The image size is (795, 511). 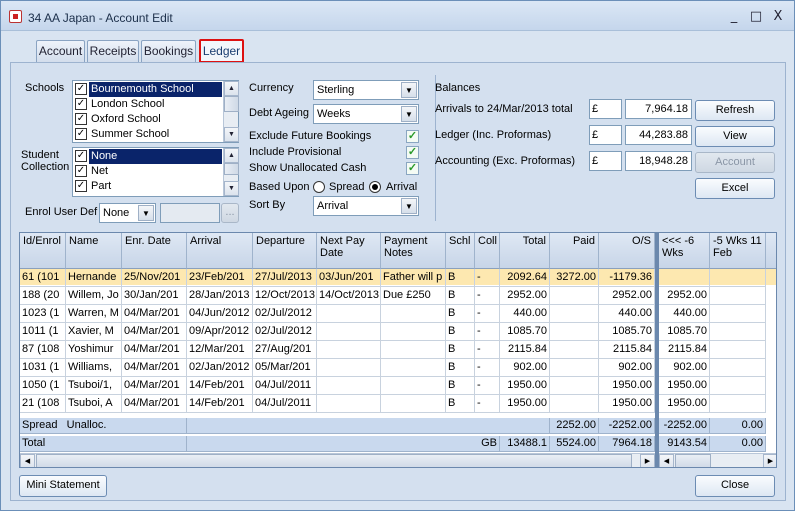 What do you see at coordinates (525, 332) in the screenshot?
I see `cell-total: 1085.70` at bounding box center [525, 332].